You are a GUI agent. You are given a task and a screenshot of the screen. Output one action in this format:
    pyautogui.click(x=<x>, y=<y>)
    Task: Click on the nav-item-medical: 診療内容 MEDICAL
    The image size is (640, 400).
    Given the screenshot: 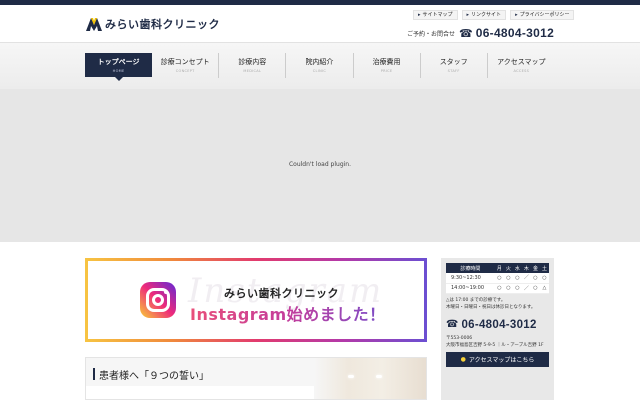 What is the action you would take?
    pyautogui.click(x=253, y=65)
    